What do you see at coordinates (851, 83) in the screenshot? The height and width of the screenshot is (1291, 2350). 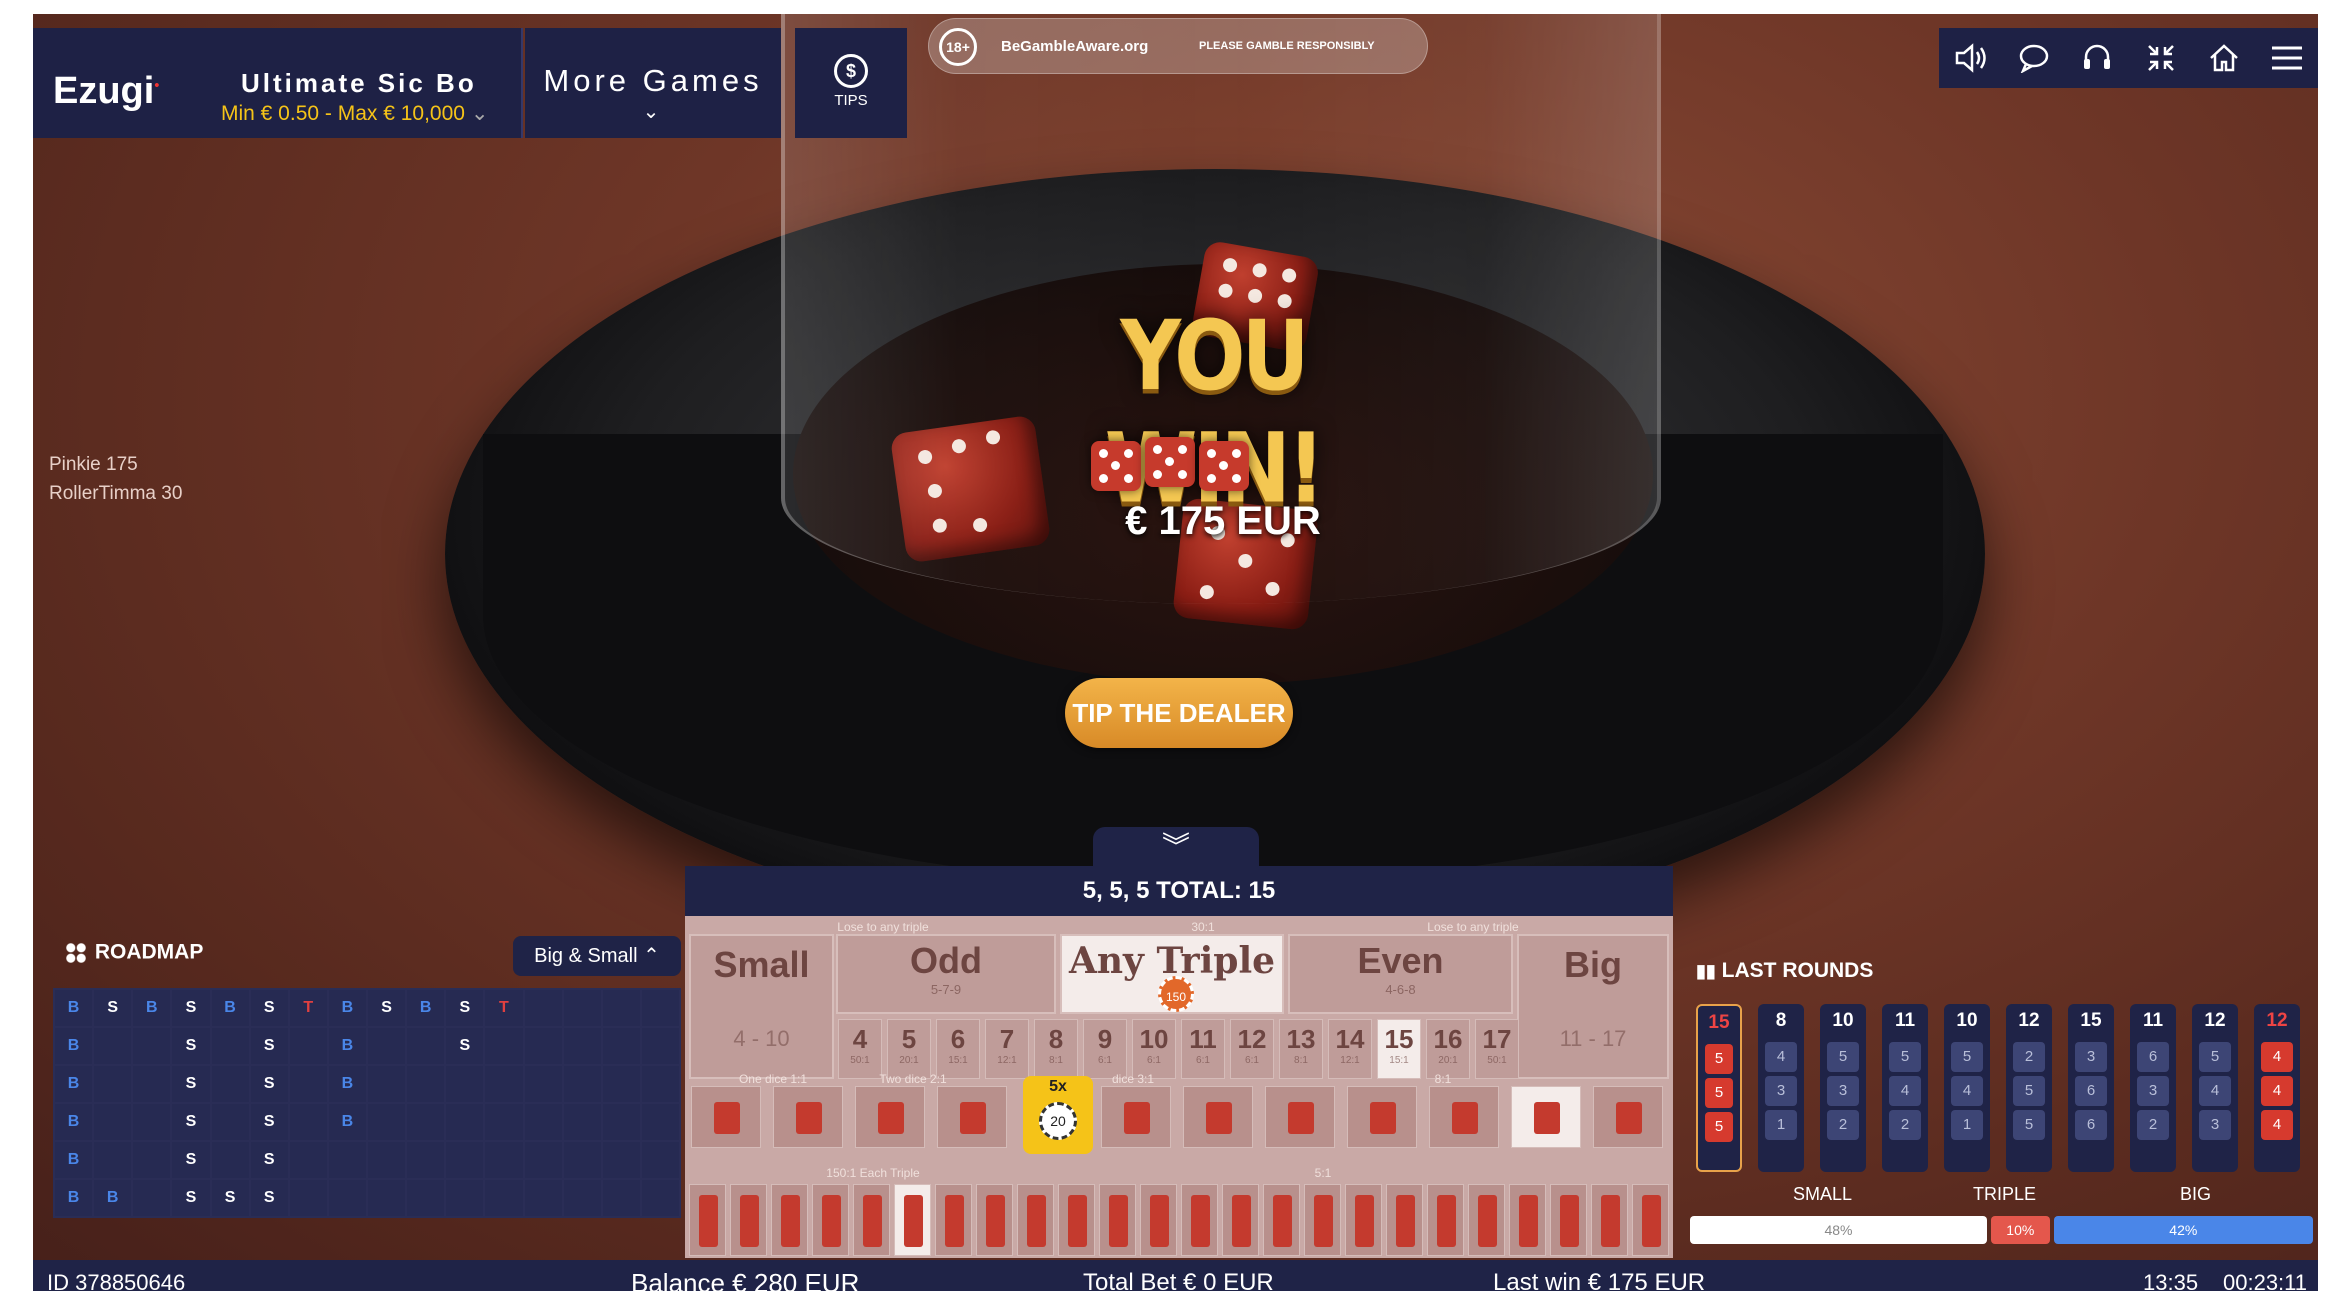 I see `tips-button: $ TIPS` at bounding box center [851, 83].